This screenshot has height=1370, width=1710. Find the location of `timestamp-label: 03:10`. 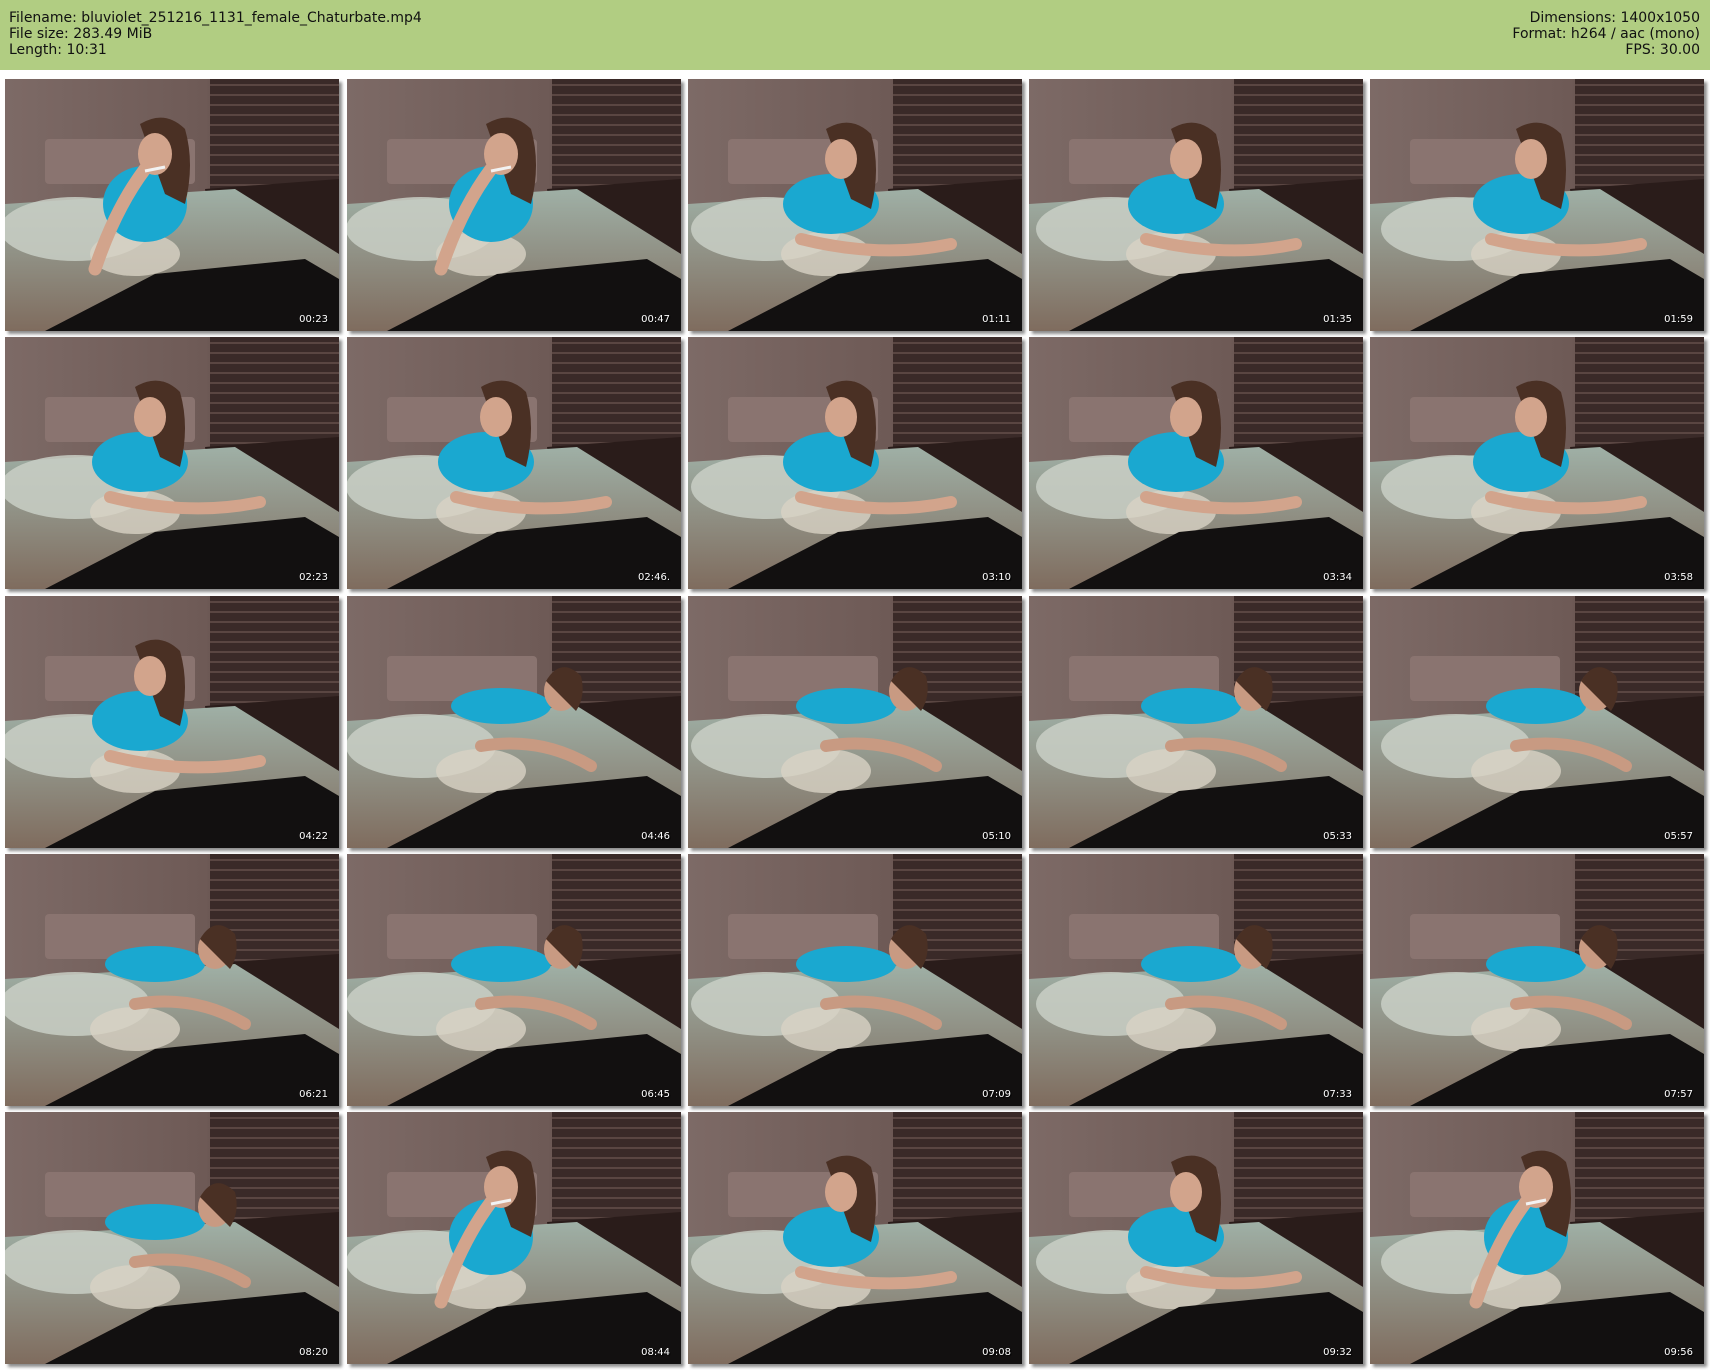

timestamp-label: 03:10 is located at coordinates (996, 577).